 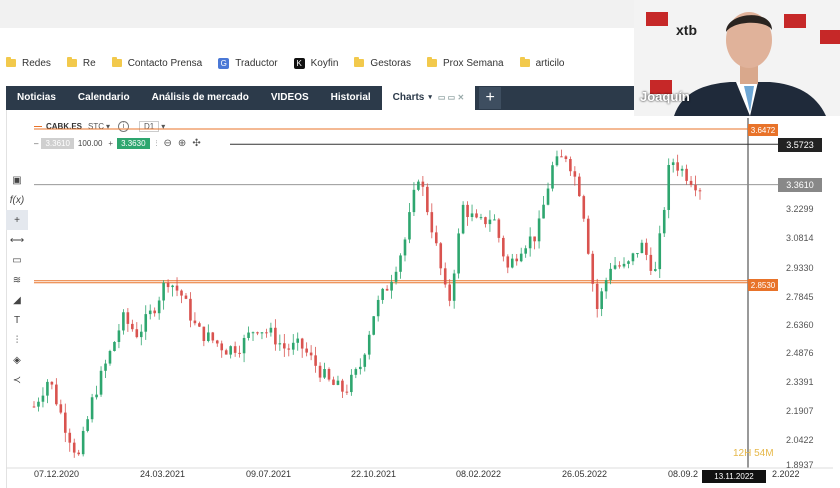 I want to click on x-tick-label: 08.09.2, so click(x=683, y=474).